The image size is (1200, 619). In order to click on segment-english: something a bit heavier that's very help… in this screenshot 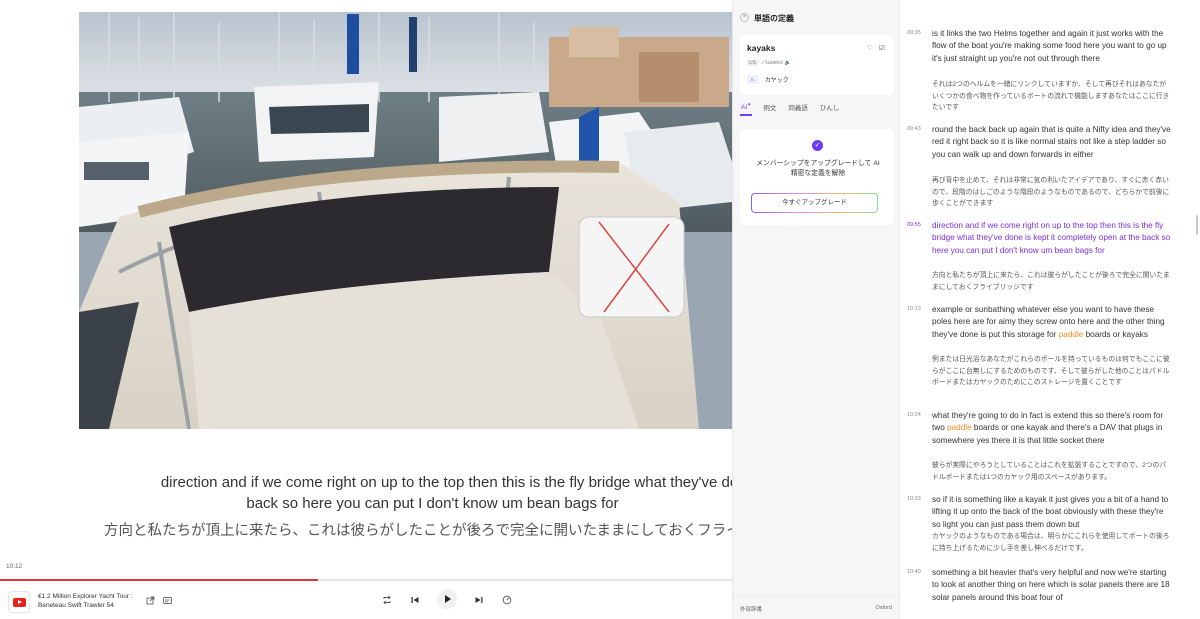, I will do `click(1051, 585)`.